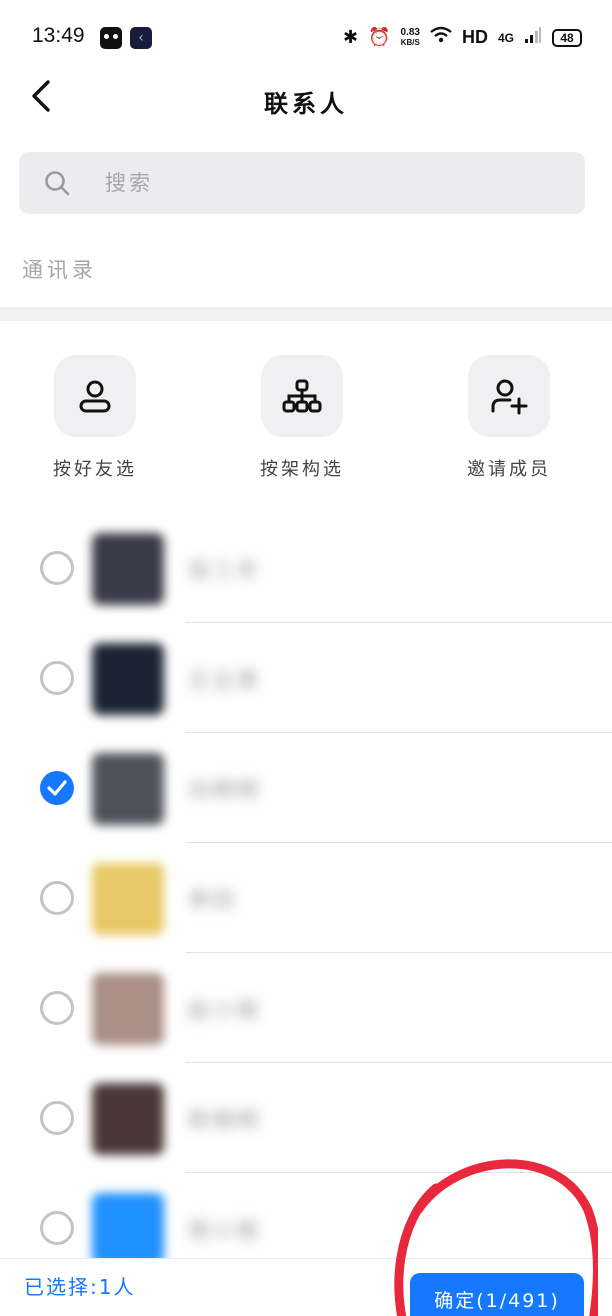 This screenshot has width=612, height=1316. I want to click on contact-row: 赵小雨, so click(306, 1008).